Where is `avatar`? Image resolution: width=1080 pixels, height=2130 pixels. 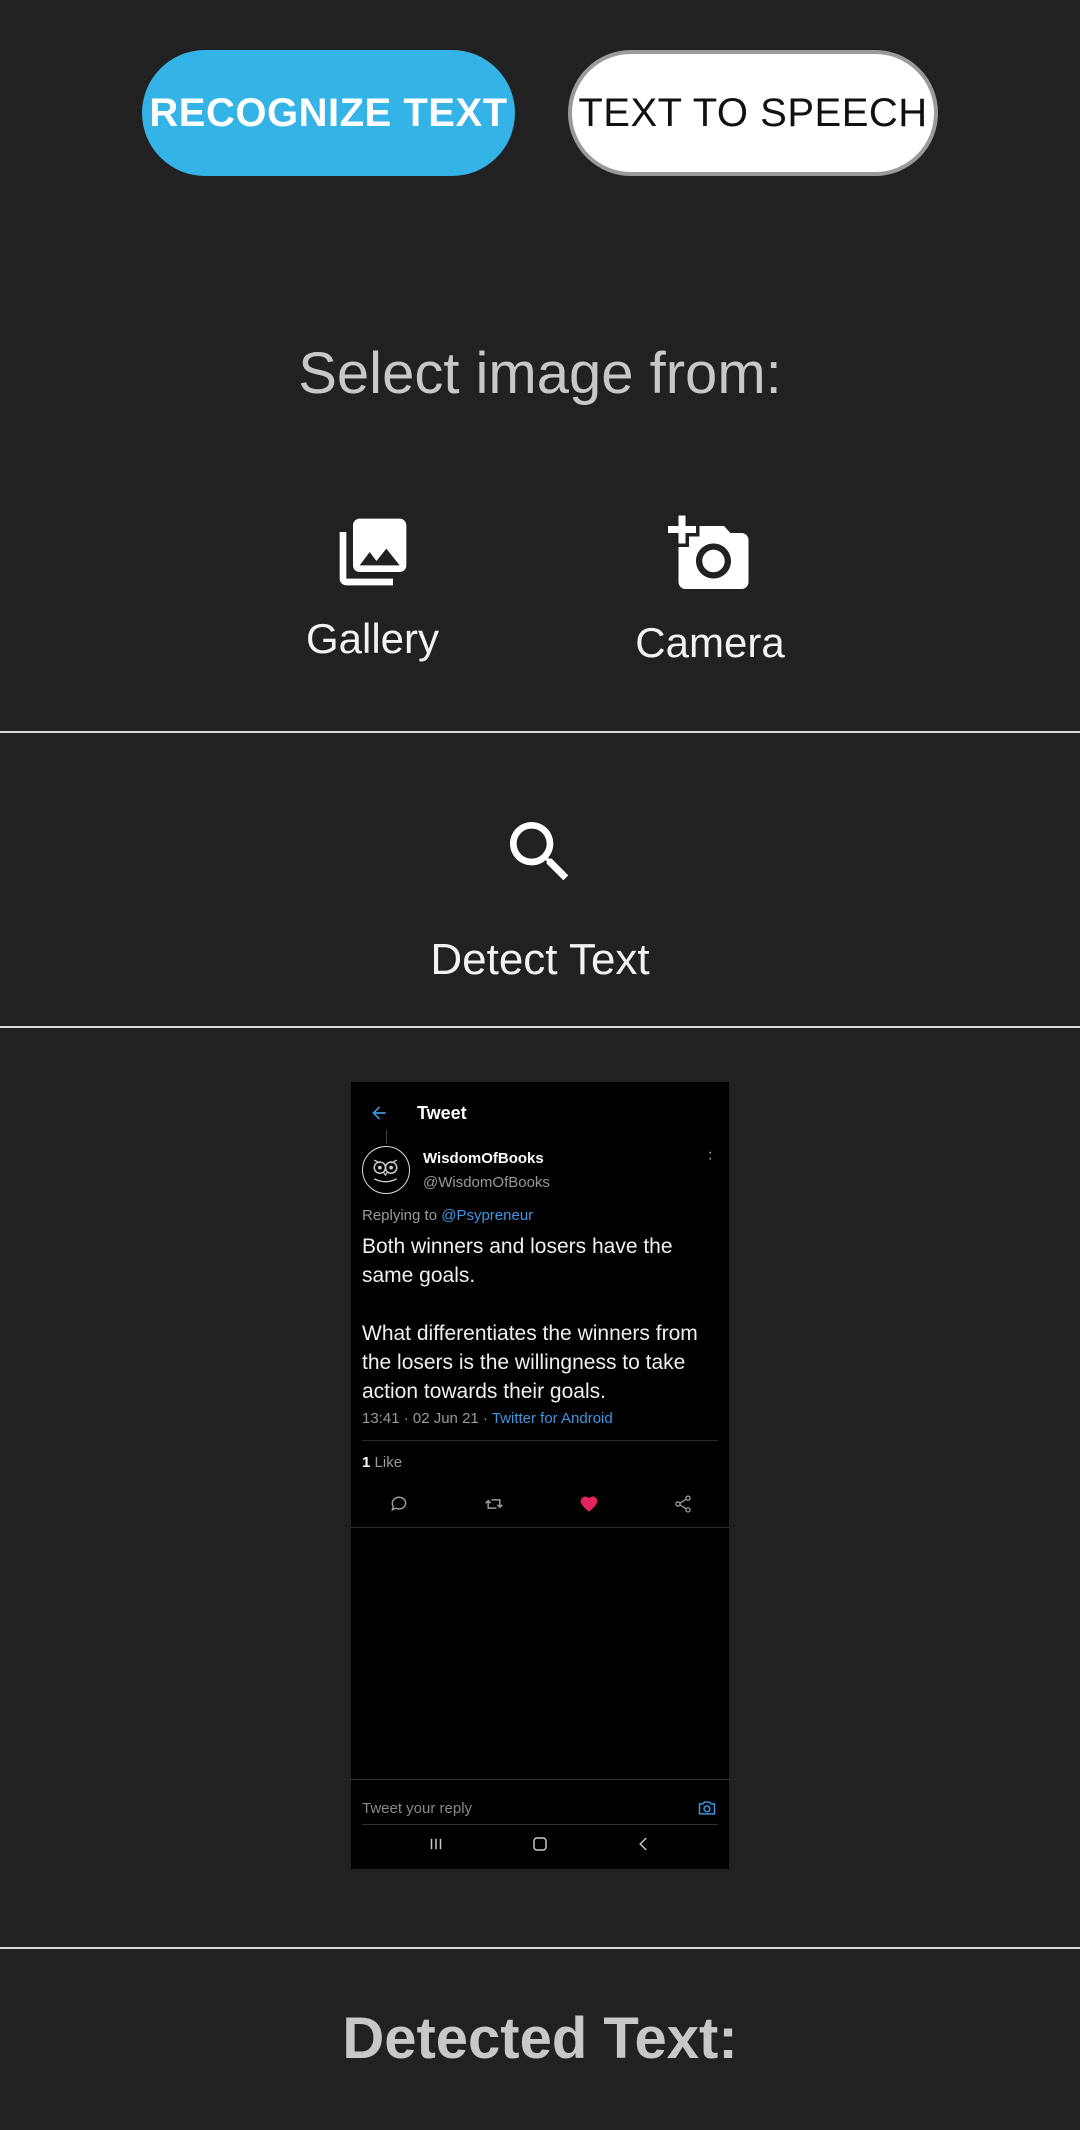 avatar is located at coordinates (386, 1170).